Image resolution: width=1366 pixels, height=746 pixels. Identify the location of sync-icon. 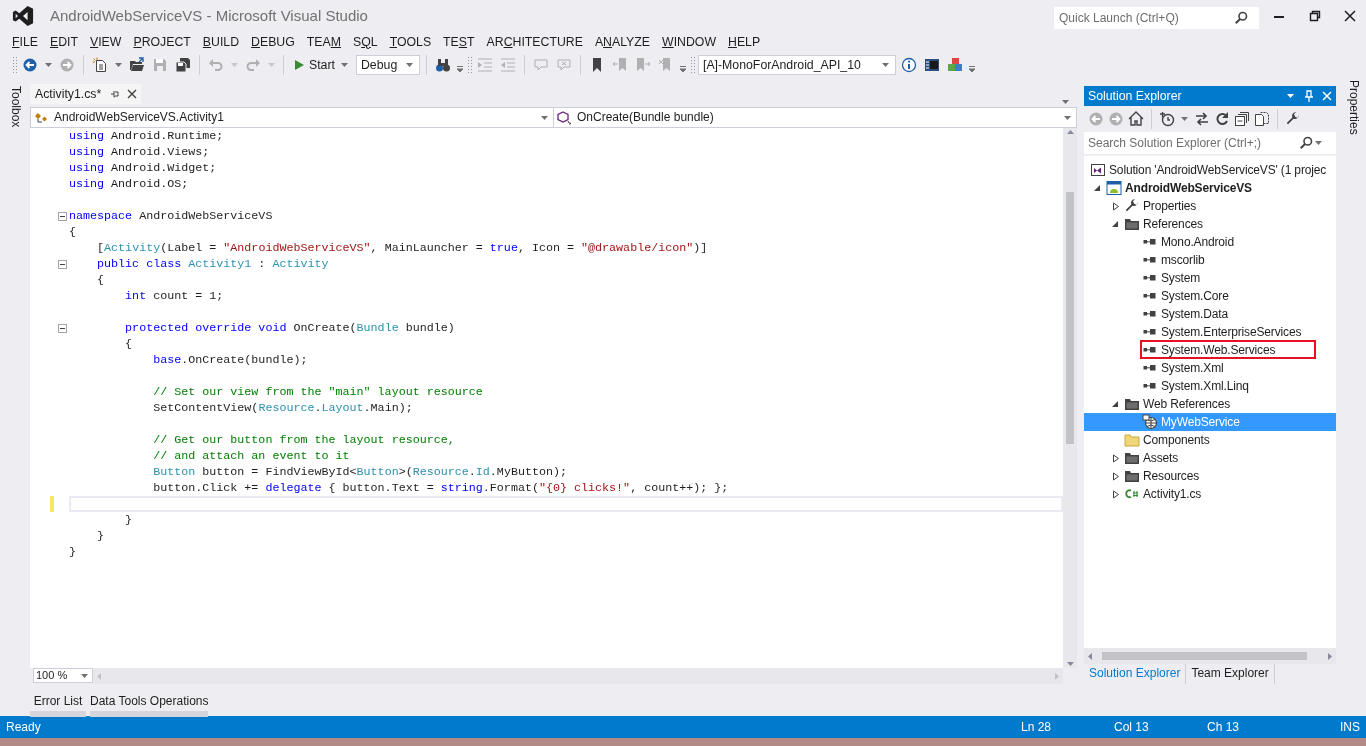
(1202, 119).